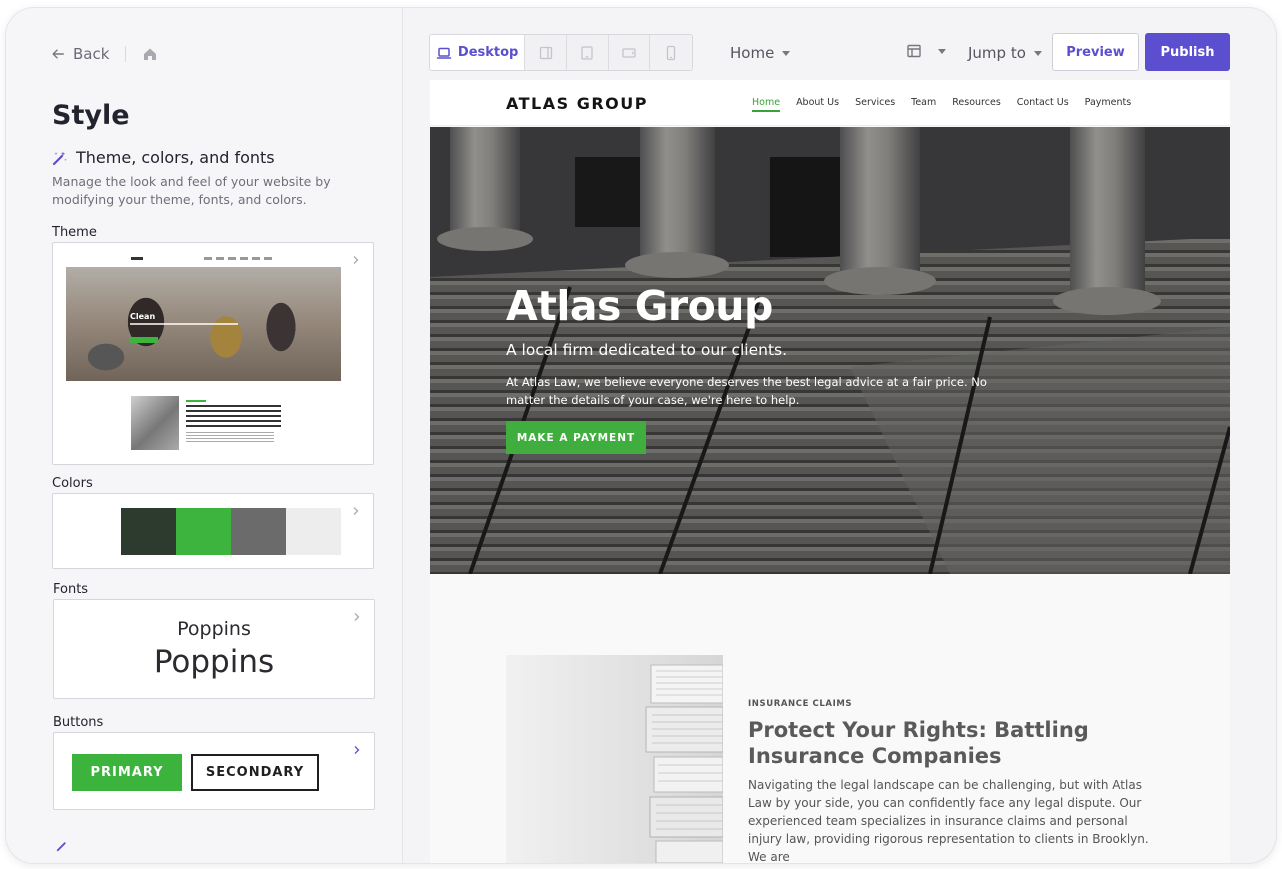  Describe the element at coordinates (137, 258) in the screenshot. I see `theme-preview-logo` at that location.